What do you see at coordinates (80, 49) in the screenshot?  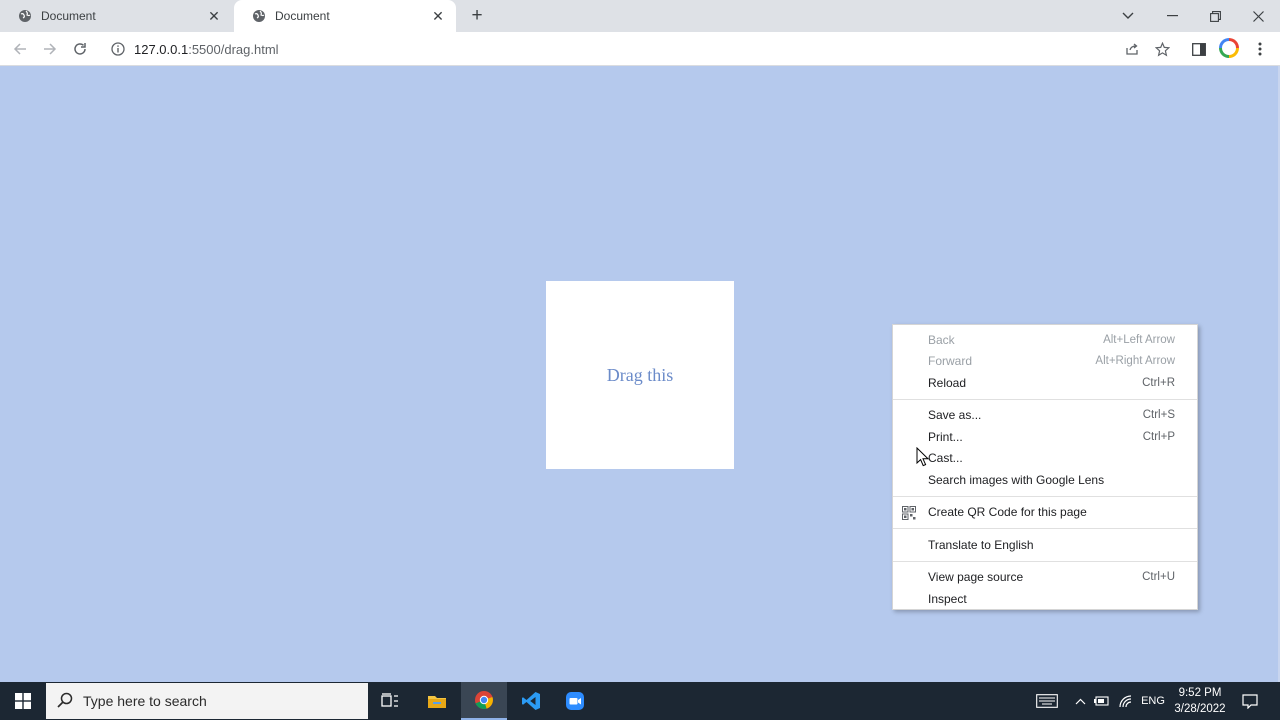 I see `reload-icon` at bounding box center [80, 49].